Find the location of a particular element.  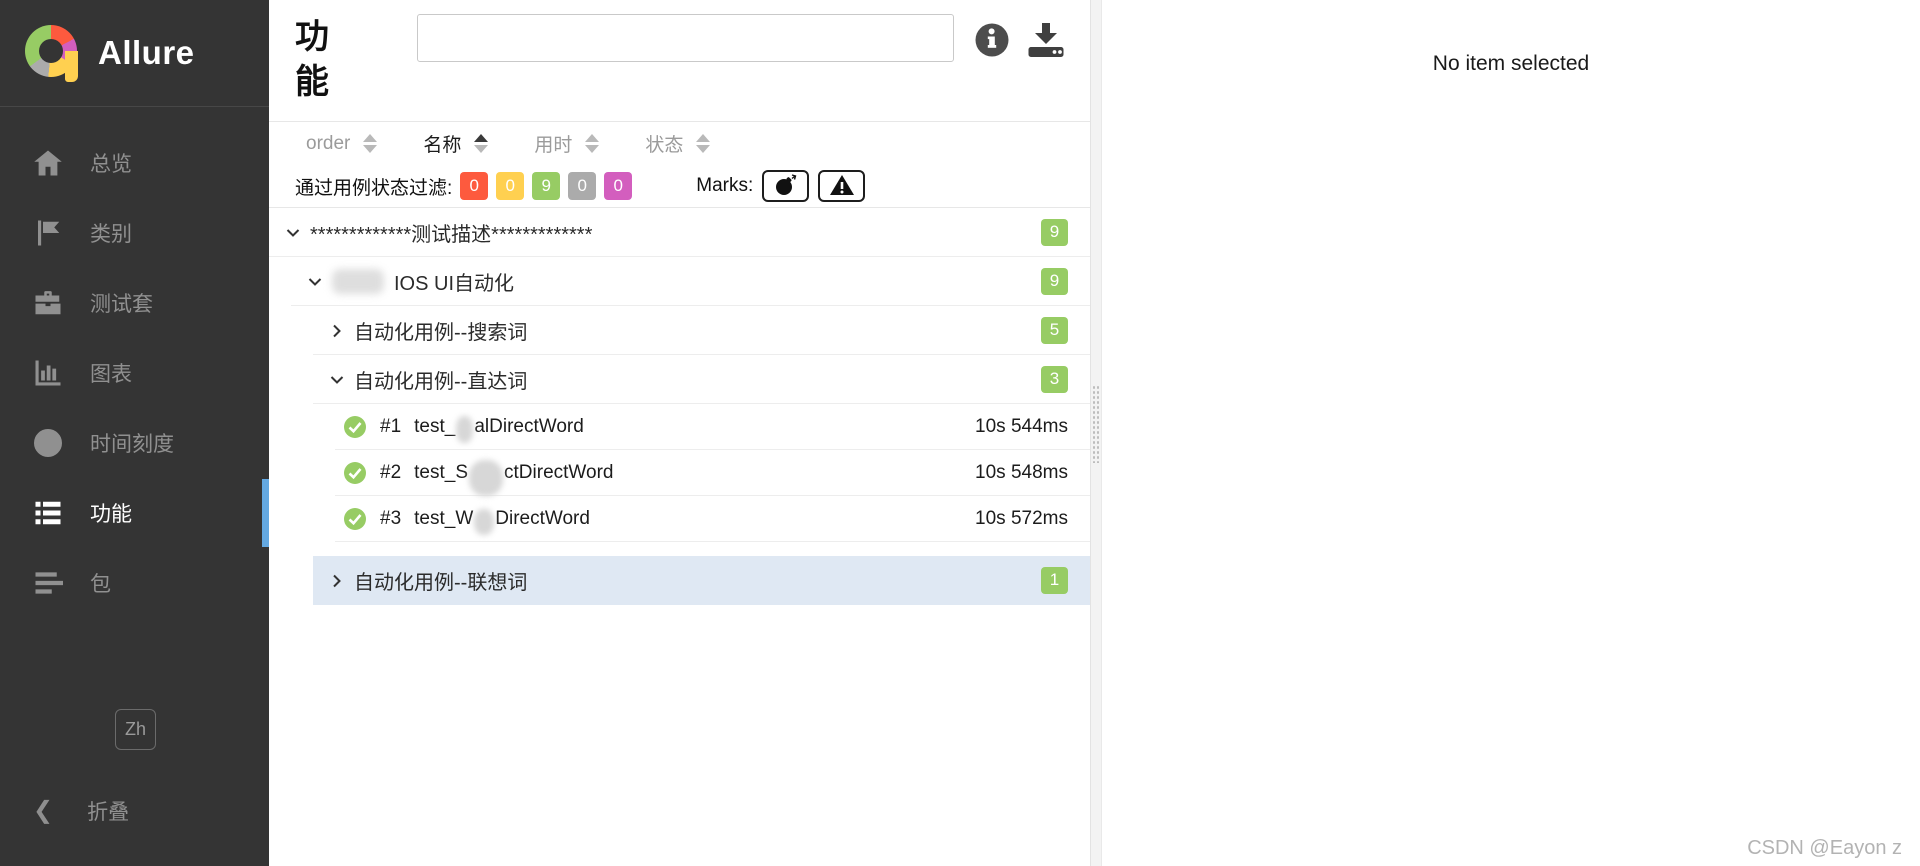

sort-header-row: order 名称 用时 状态 is located at coordinates (679, 143).